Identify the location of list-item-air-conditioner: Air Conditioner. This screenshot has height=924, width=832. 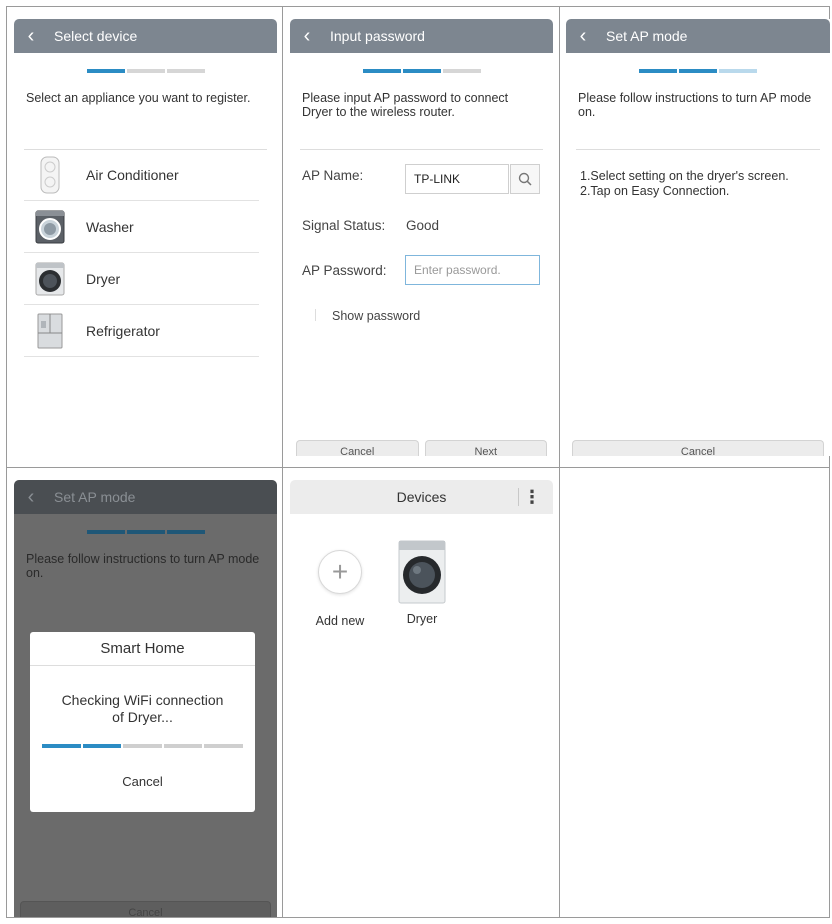
(141, 175).